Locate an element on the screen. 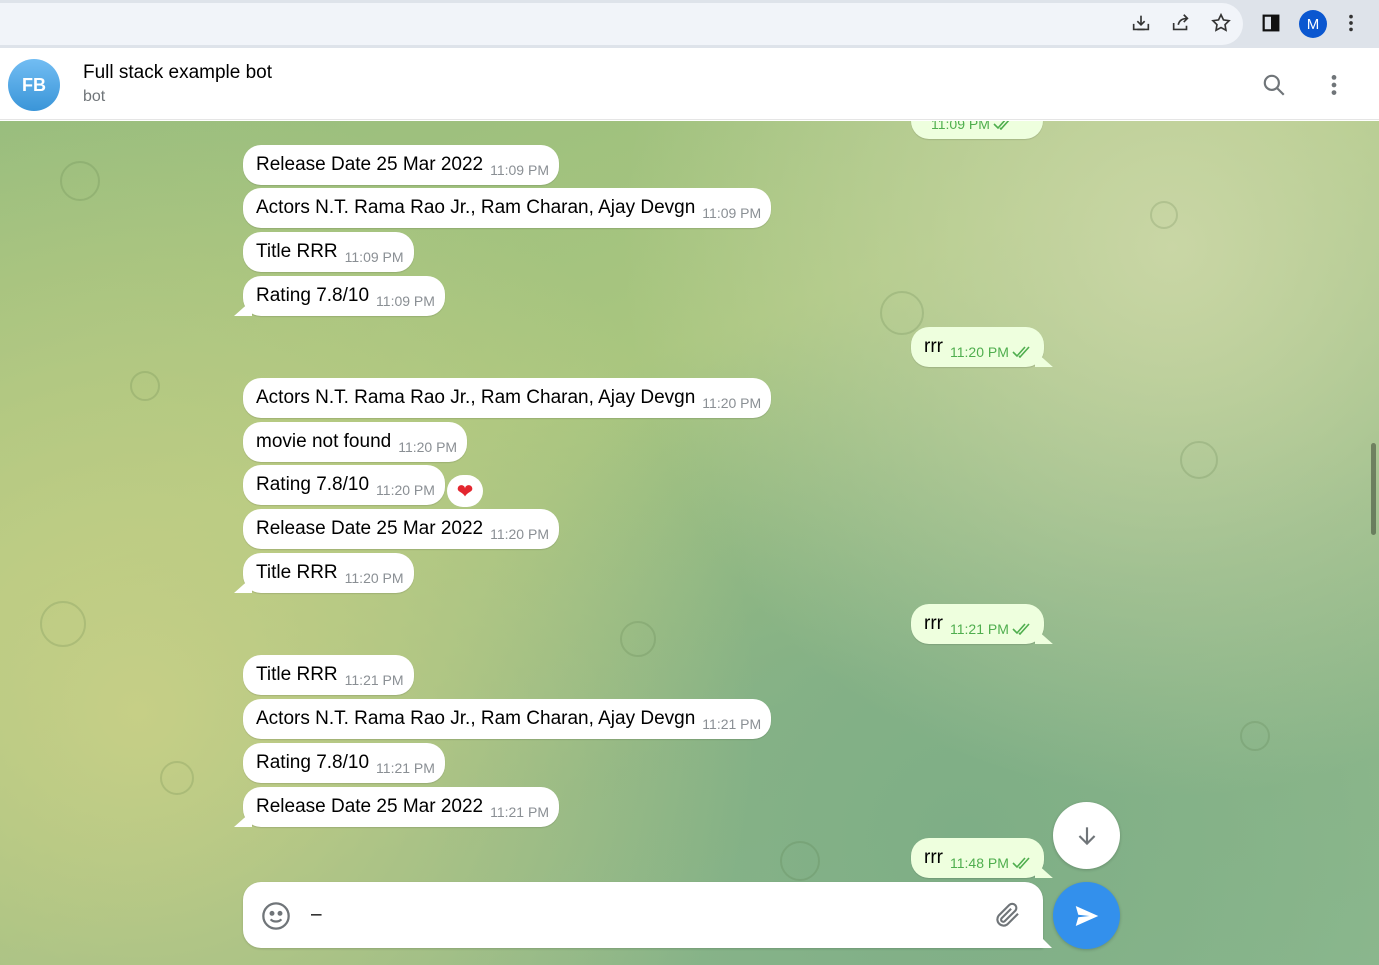  message-input is located at coordinates (641, 915).